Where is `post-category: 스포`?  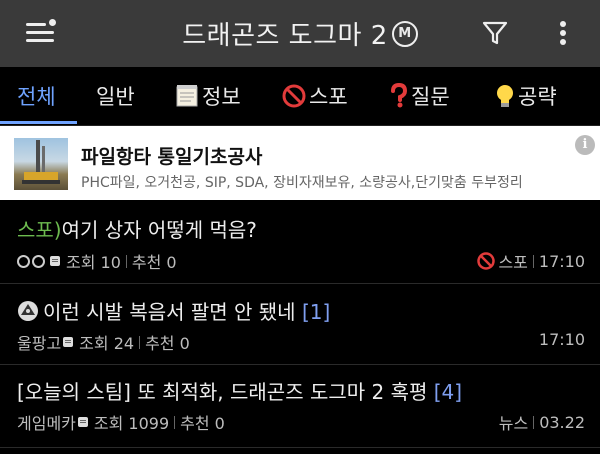
post-category: 스포 is located at coordinates (513, 262).